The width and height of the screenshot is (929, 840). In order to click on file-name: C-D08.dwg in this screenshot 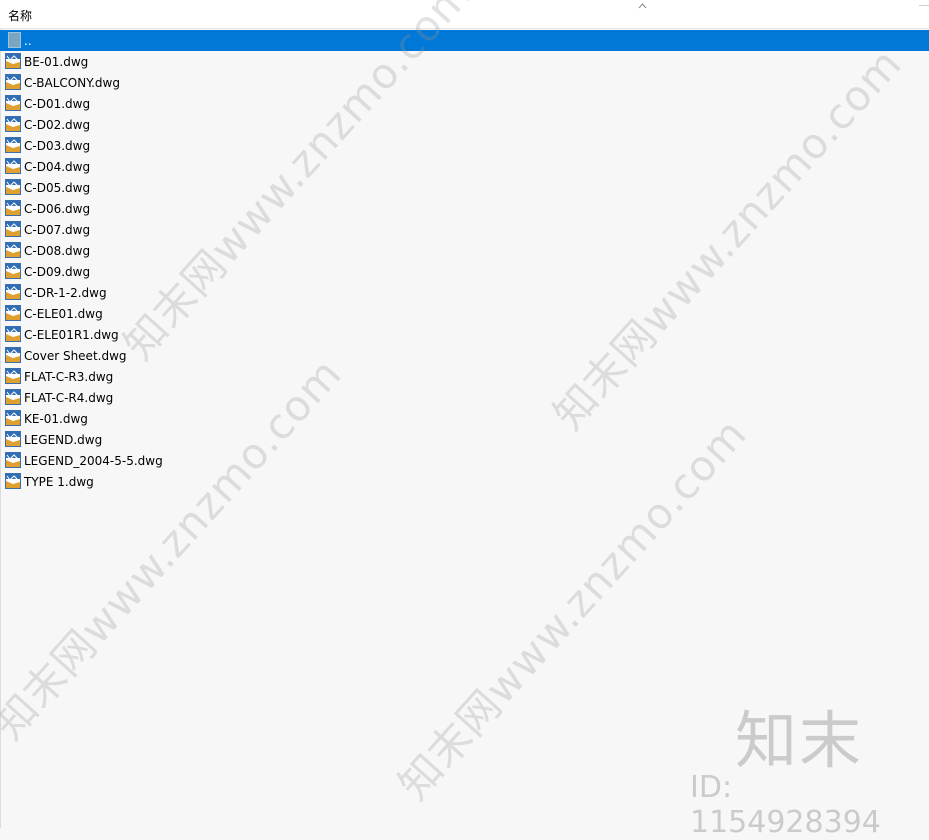, I will do `click(57, 251)`.